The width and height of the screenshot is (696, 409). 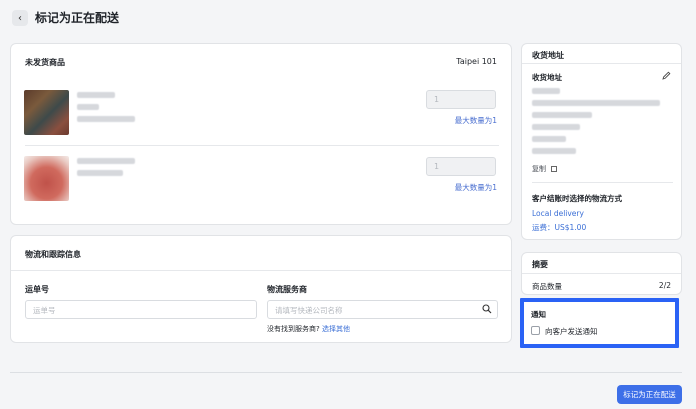 What do you see at coordinates (476, 61) in the screenshot?
I see `location-label: Taipei 101` at bounding box center [476, 61].